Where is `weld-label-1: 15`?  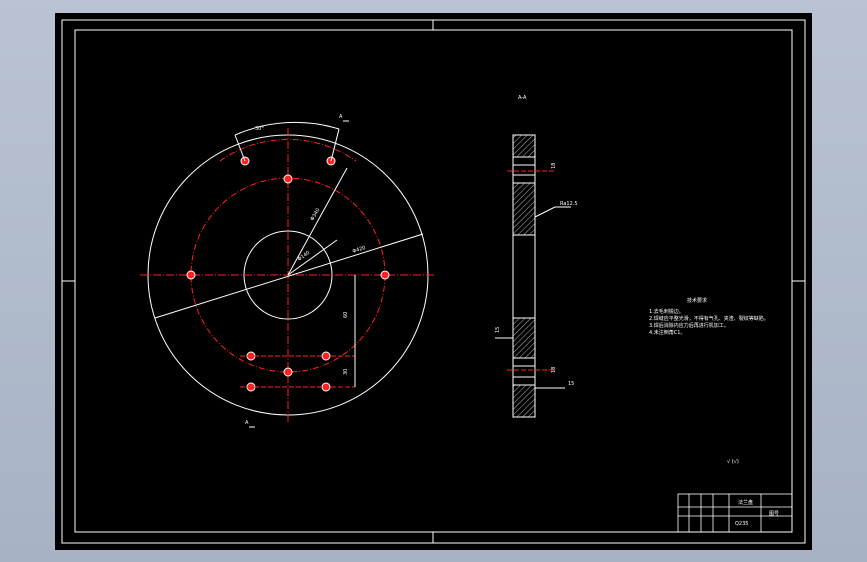
weld-label-1: 15 is located at coordinates (498, 330).